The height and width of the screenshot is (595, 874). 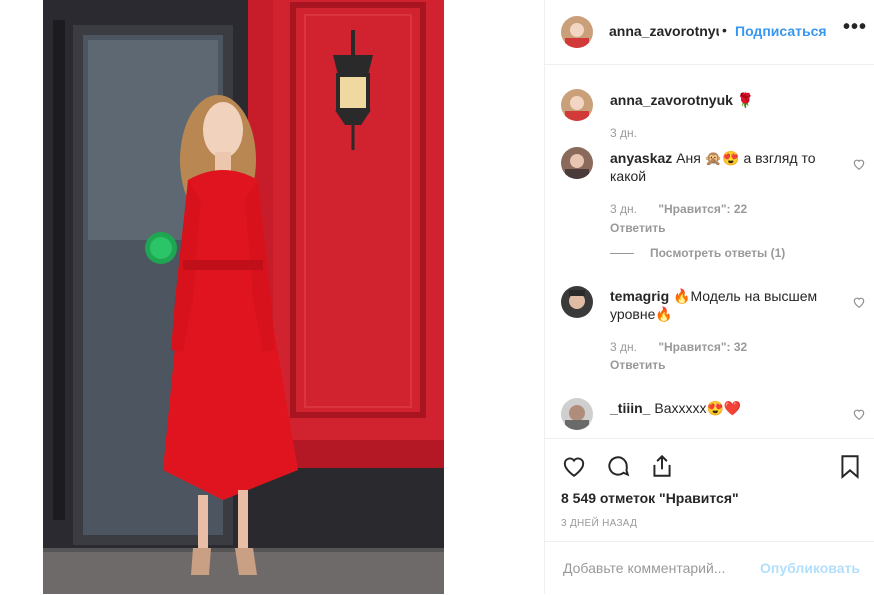 I want to click on view-replies-button: Посмотреть ответы (1), so click(x=697, y=253).